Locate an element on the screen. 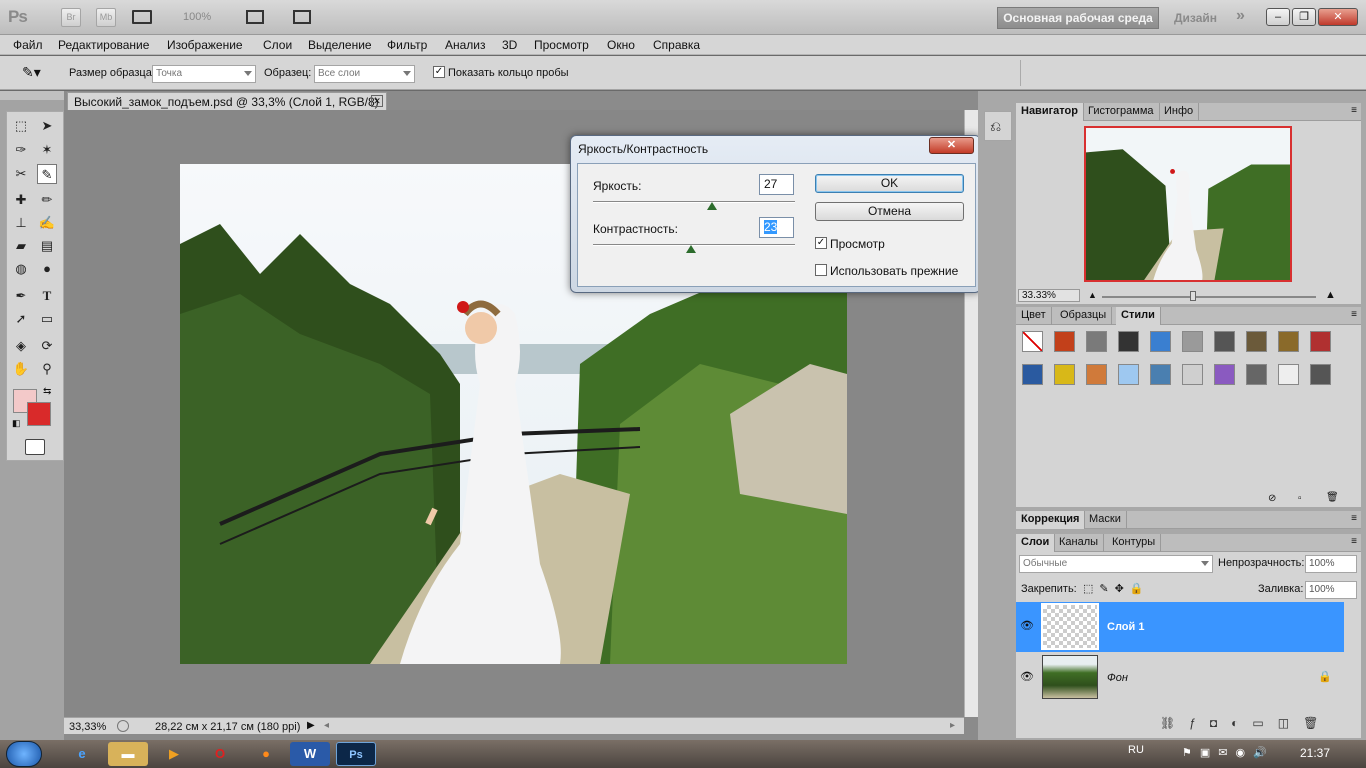  minibridge-button: Mb is located at coordinates (106, 17).